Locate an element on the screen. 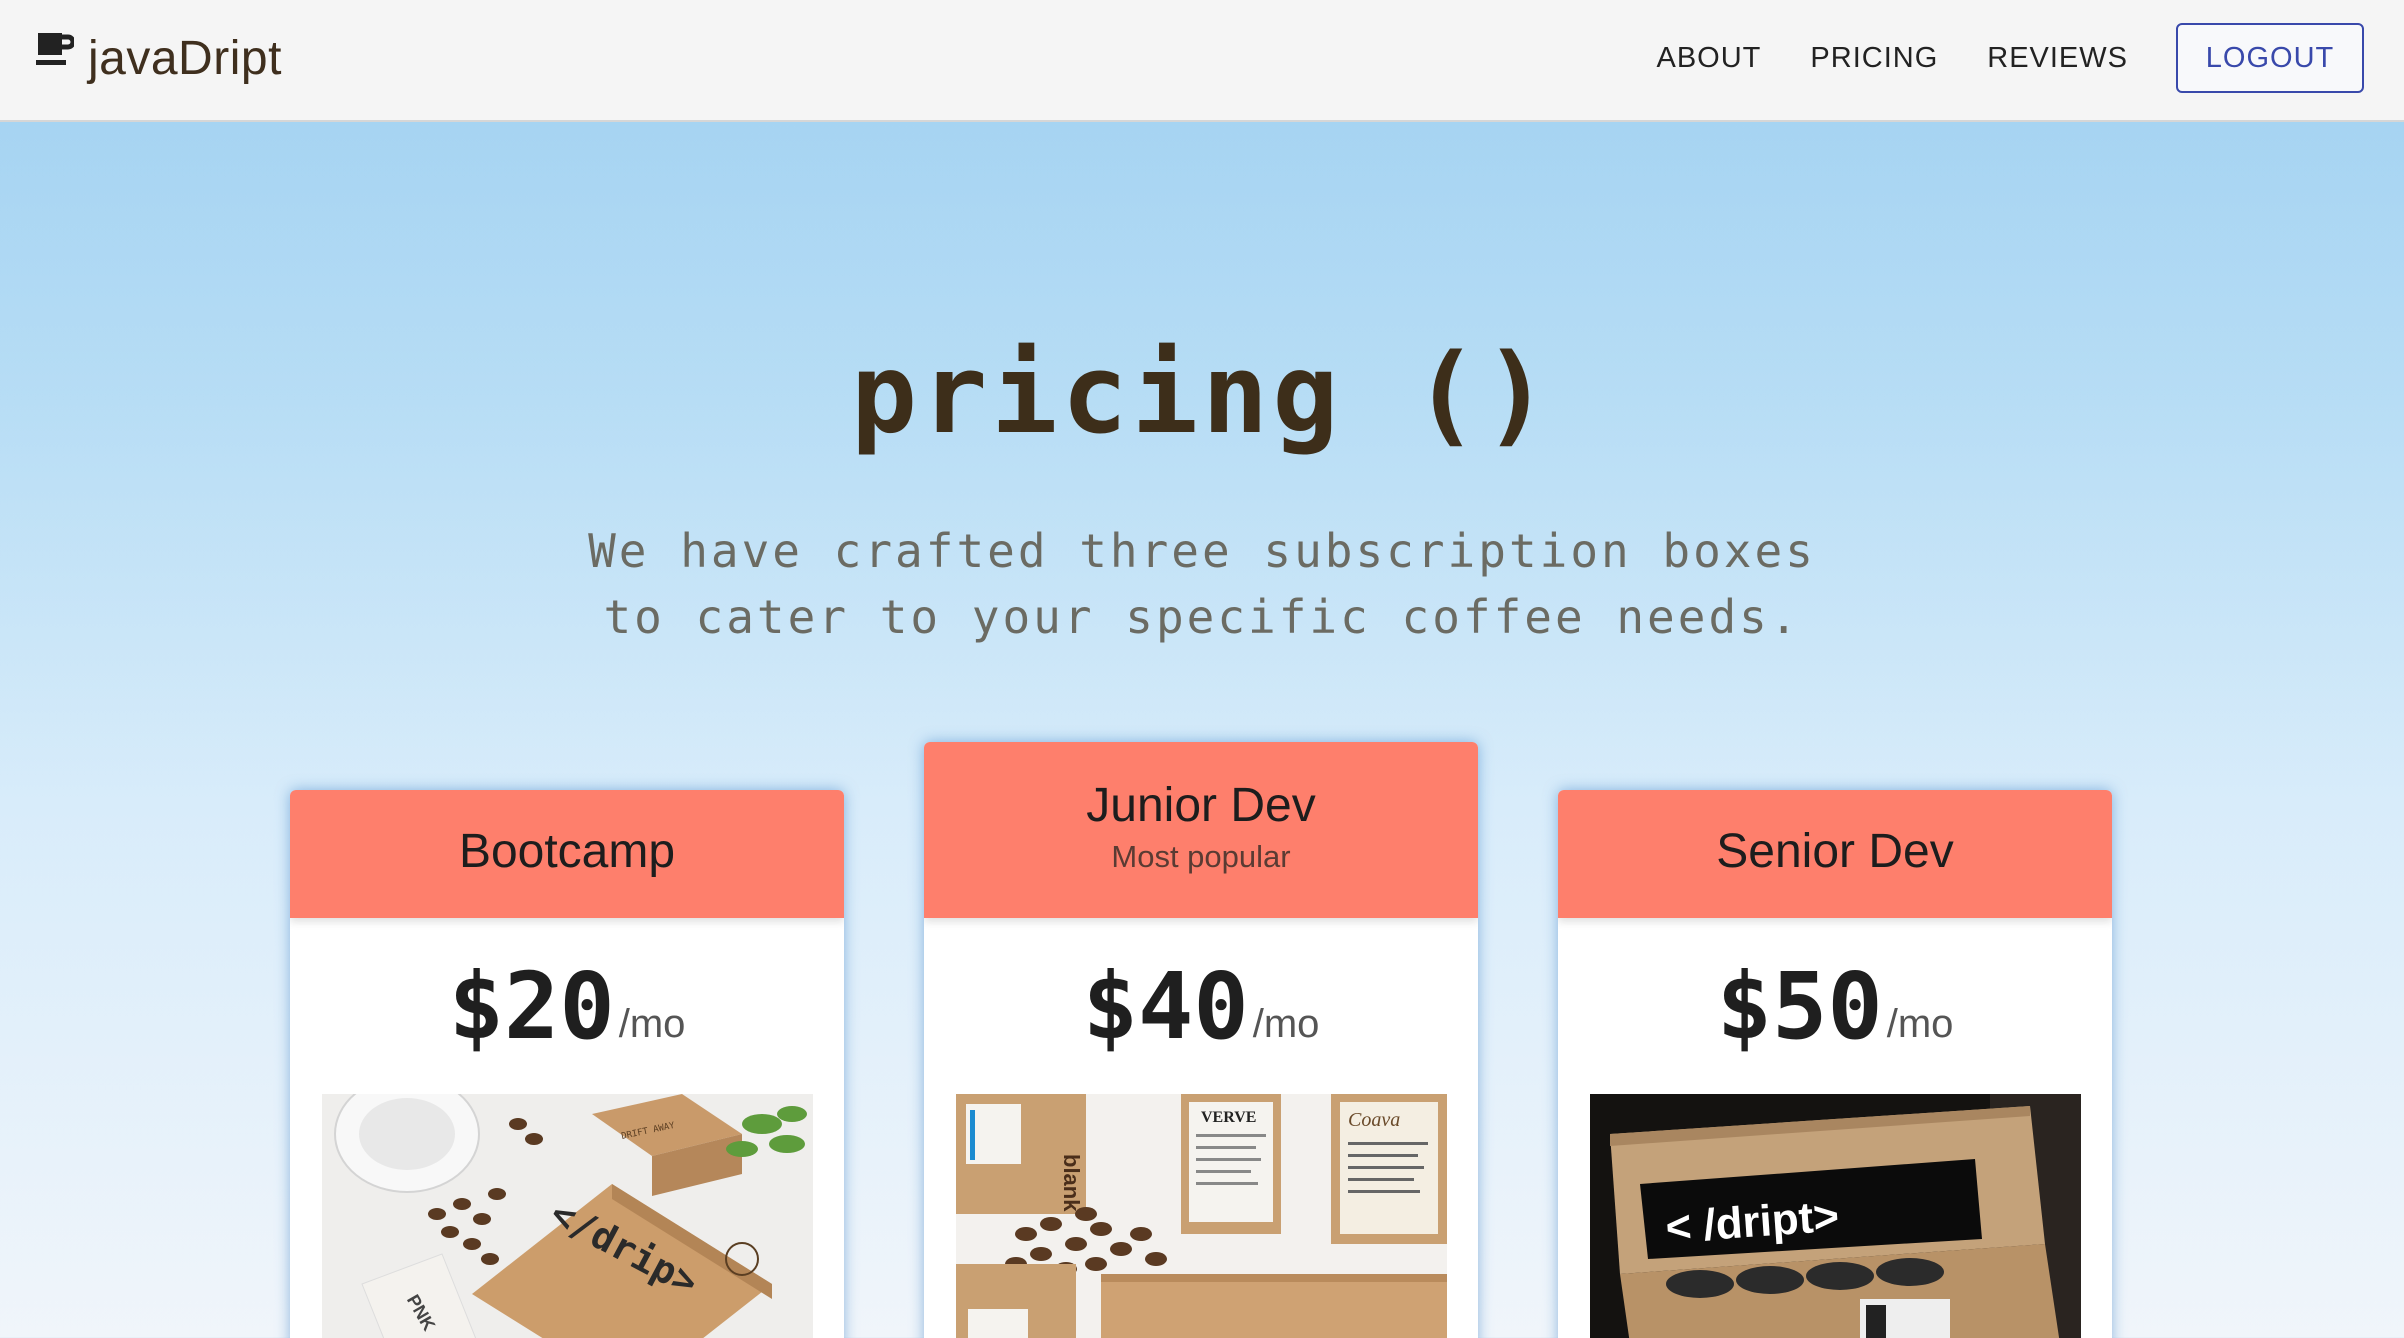  plan-product-image: blank VERVE Coava is located at coordinates (1201, 1216).